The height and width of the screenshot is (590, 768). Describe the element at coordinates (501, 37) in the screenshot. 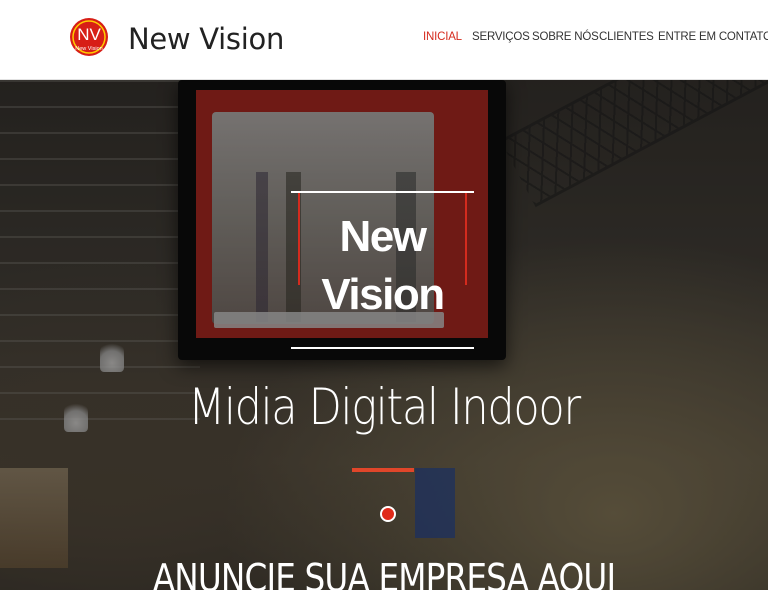

I see `nav-item-servicos: SERVIÇOS` at that location.